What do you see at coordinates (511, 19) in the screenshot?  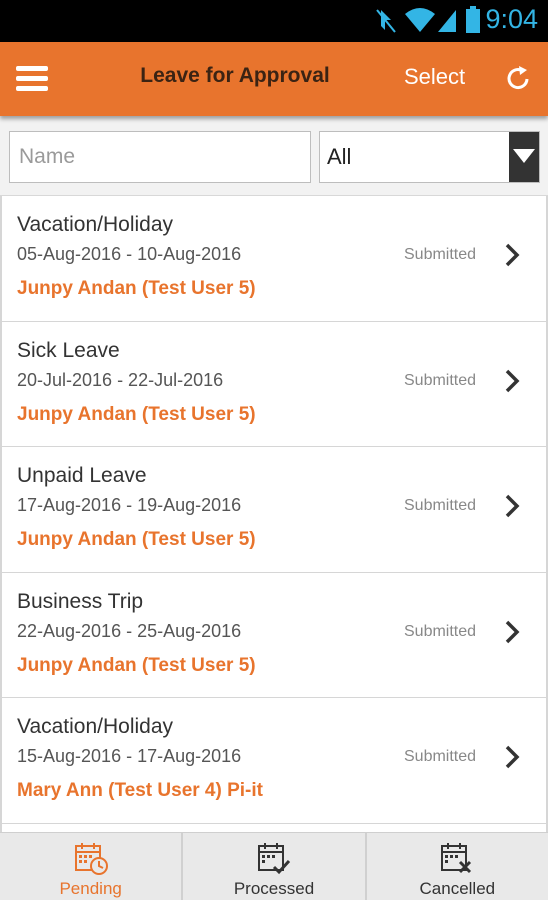 I see `clock: 9:04` at bounding box center [511, 19].